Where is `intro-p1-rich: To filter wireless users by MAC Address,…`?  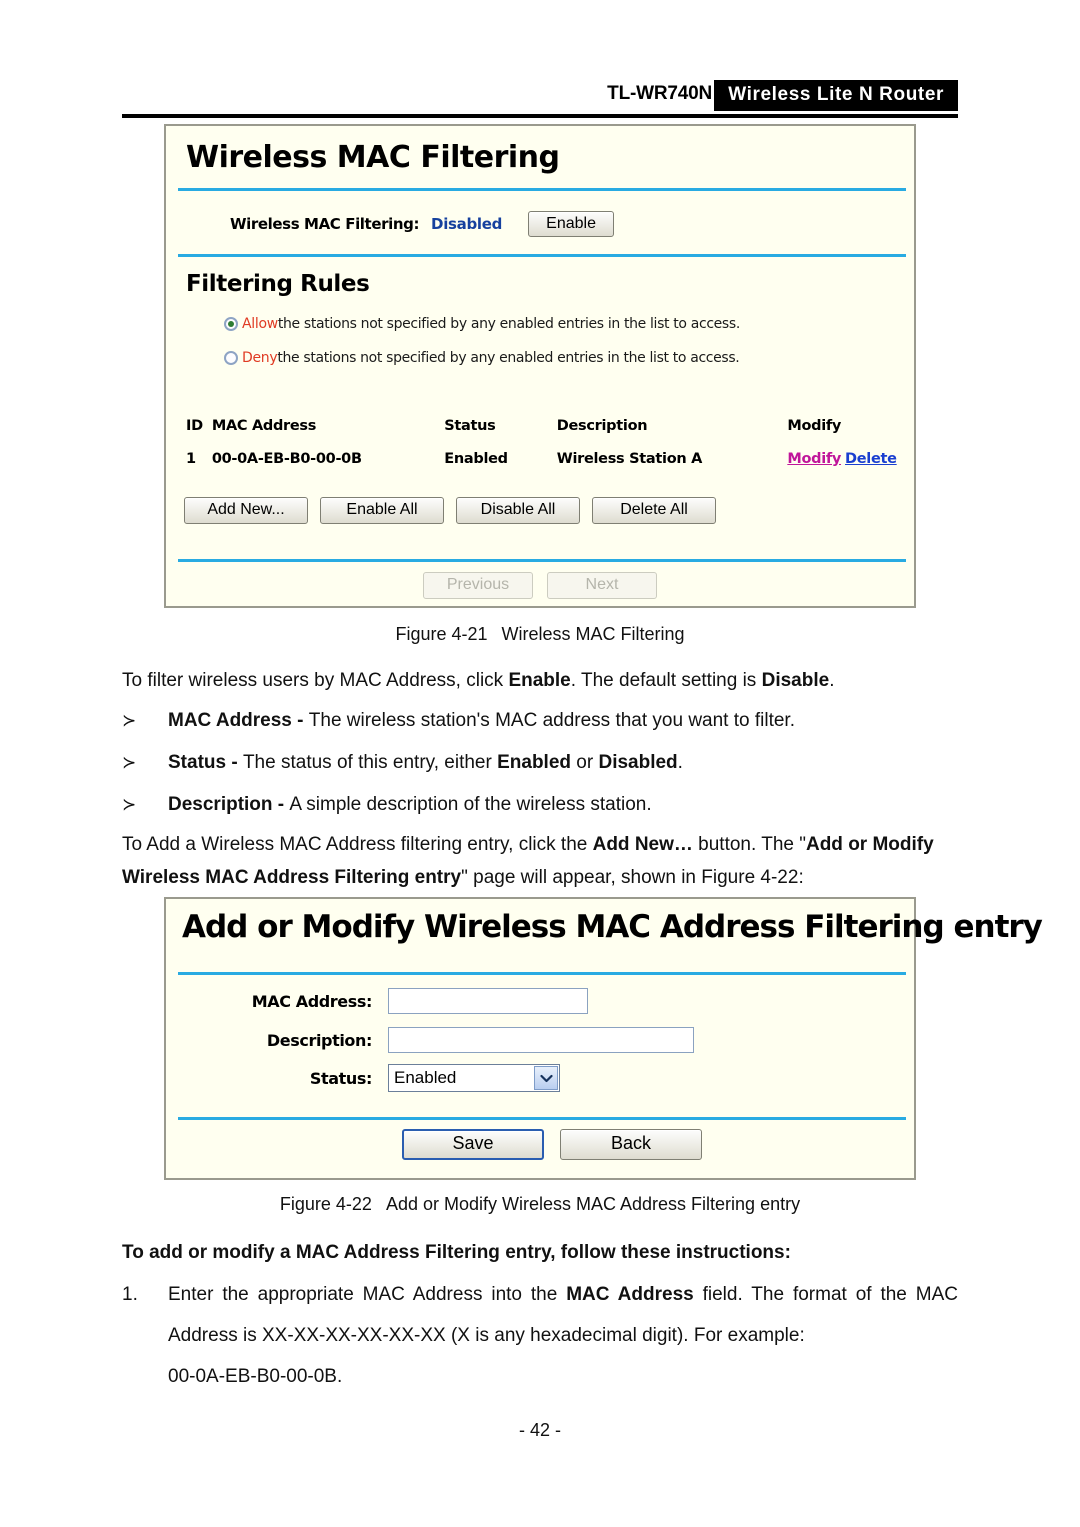
intro-p1-rich: To filter wireless users by MAC Address,… is located at coordinates (478, 680).